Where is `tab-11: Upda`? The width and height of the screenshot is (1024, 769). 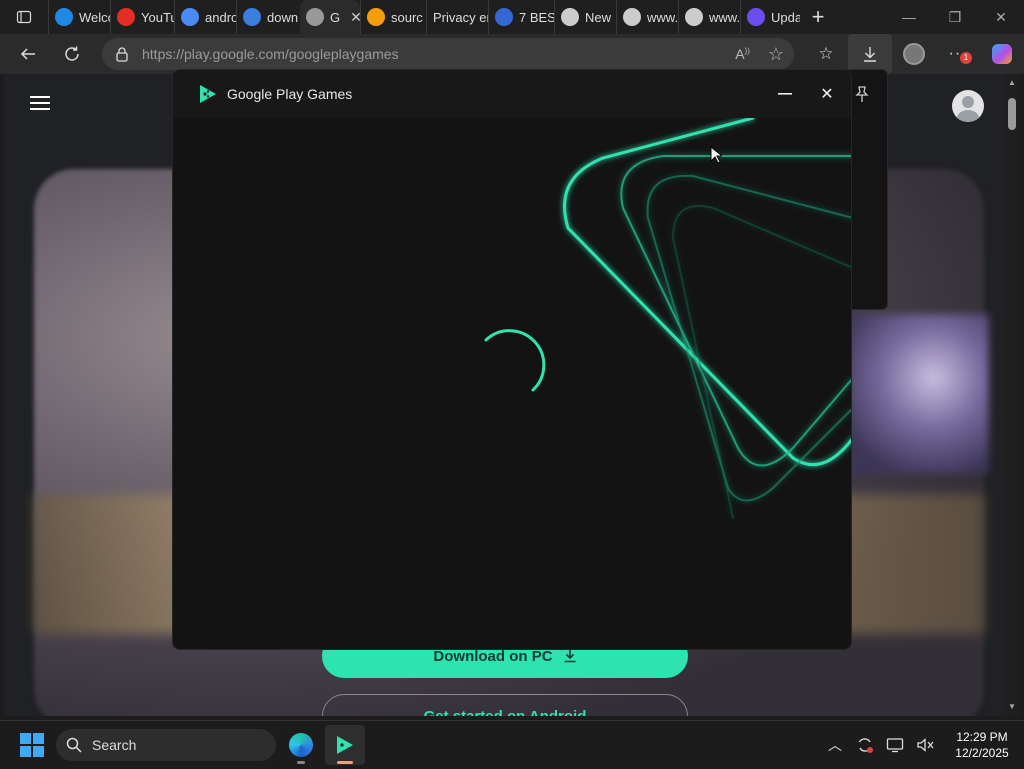 tab-11: Upda is located at coordinates (770, 17).